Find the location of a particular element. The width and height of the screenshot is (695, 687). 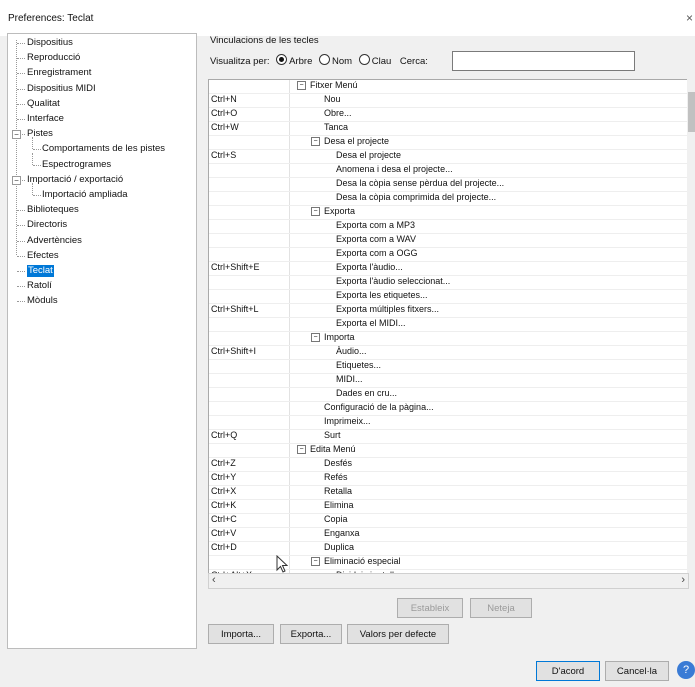

binding-command: Surt is located at coordinates (332, 435).